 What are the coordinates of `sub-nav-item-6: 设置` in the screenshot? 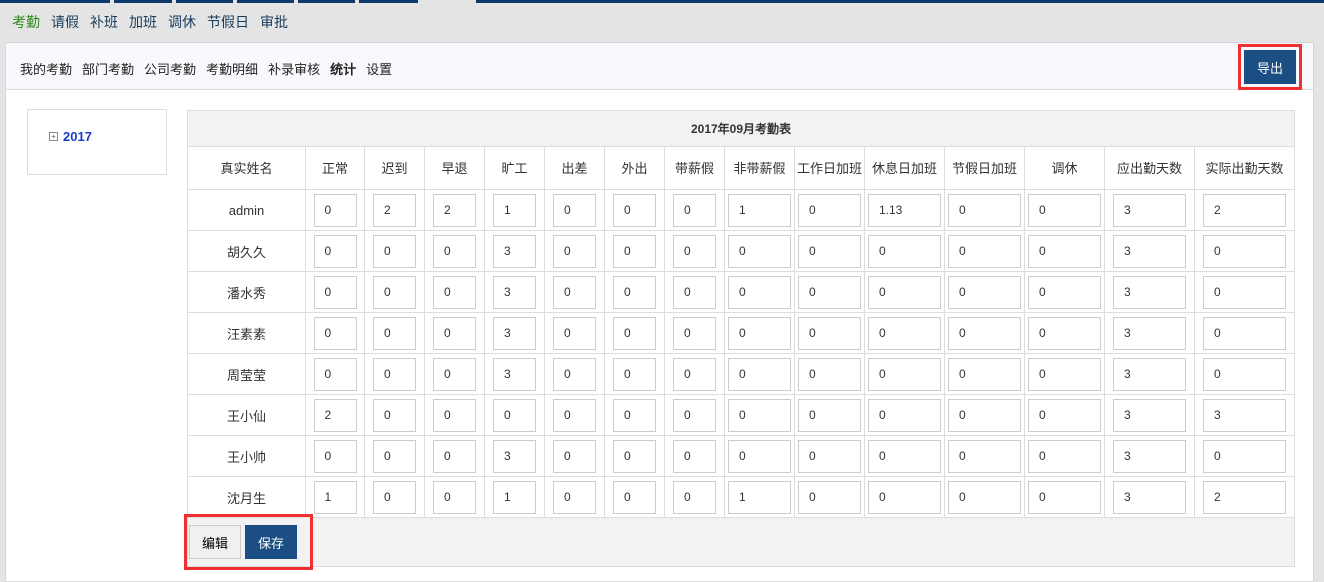 It's located at (379, 68).